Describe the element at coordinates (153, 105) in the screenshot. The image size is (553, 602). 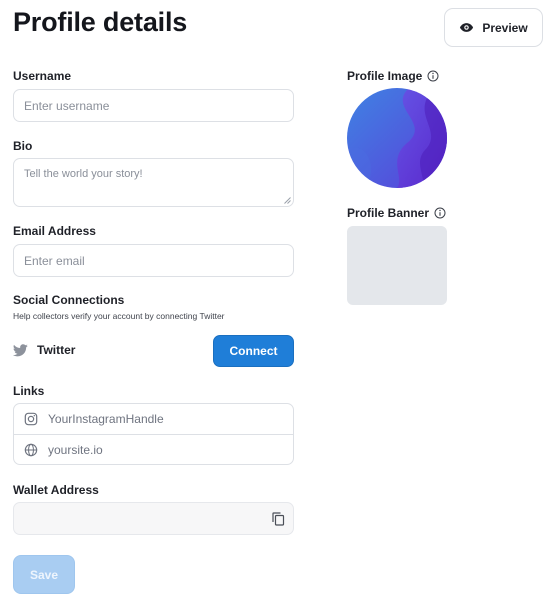
I see `username-input: Enter username` at that location.